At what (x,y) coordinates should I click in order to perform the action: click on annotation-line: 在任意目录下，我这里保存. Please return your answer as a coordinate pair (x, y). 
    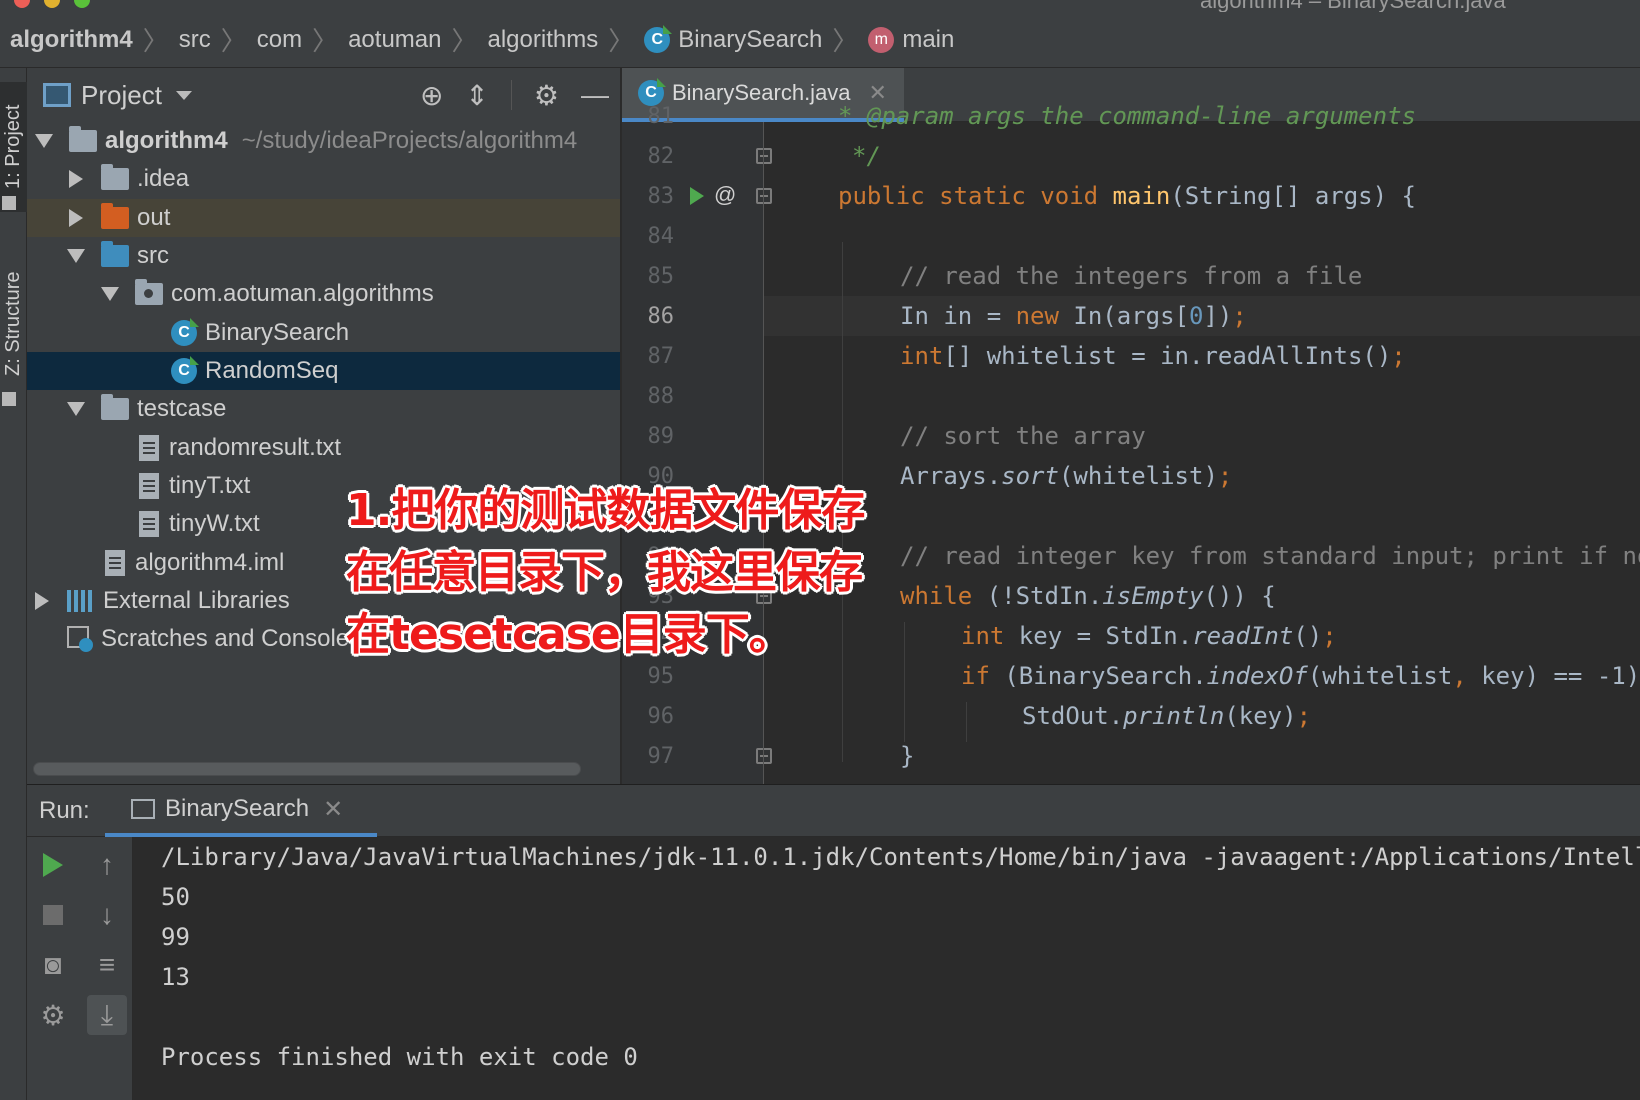
    Looking at the image, I should click on (604, 572).